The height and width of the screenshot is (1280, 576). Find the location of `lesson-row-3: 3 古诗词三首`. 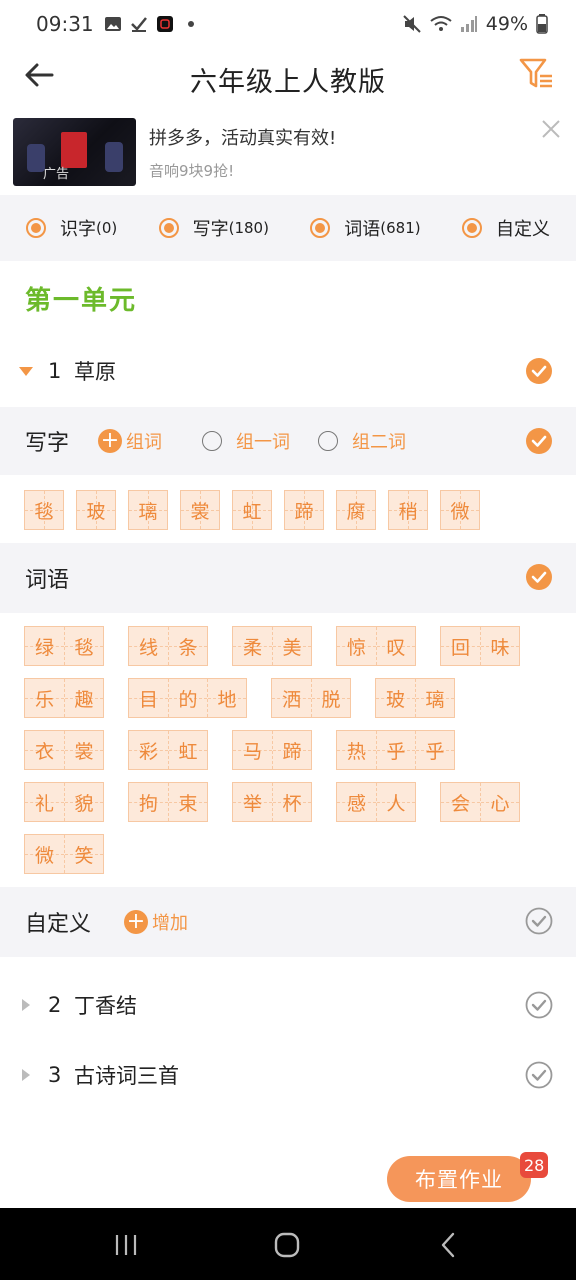

lesson-row-3: 3 古诗词三首 is located at coordinates (288, 1075).